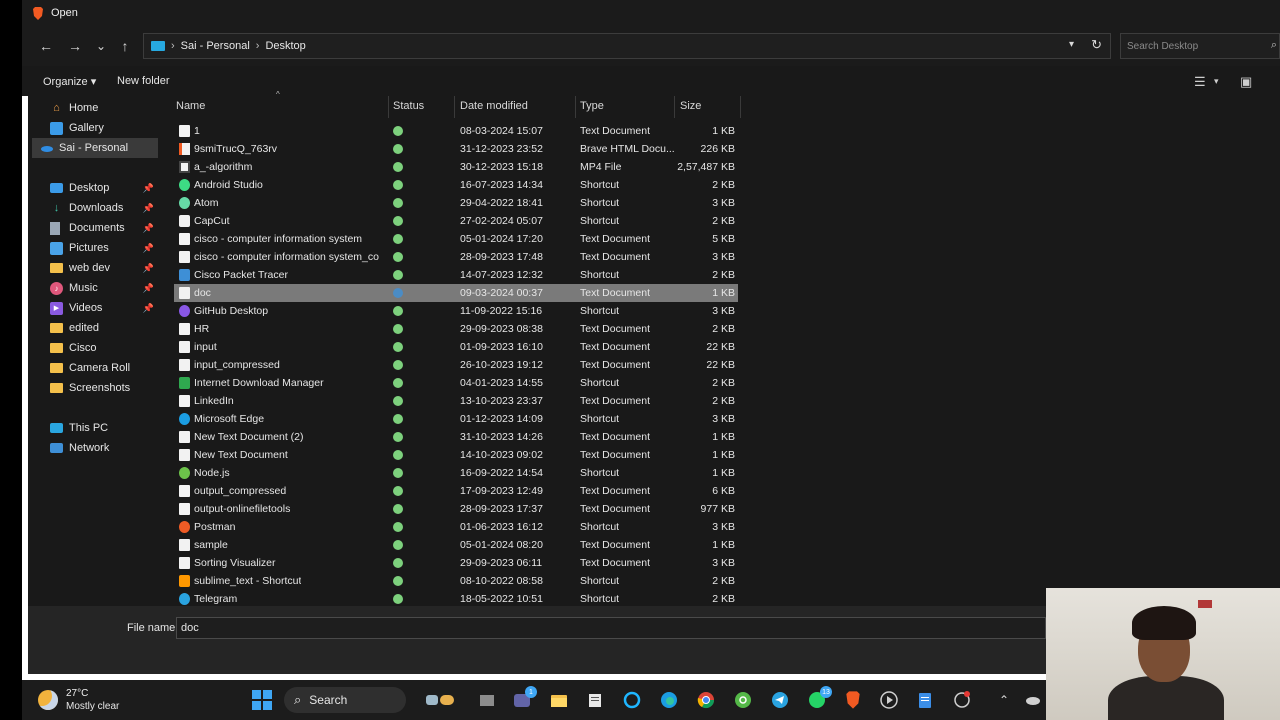 This screenshot has height=720, width=1280. Describe the element at coordinates (1004, 700) in the screenshot. I see `show-hidden-icons-icon: ⌃` at that location.